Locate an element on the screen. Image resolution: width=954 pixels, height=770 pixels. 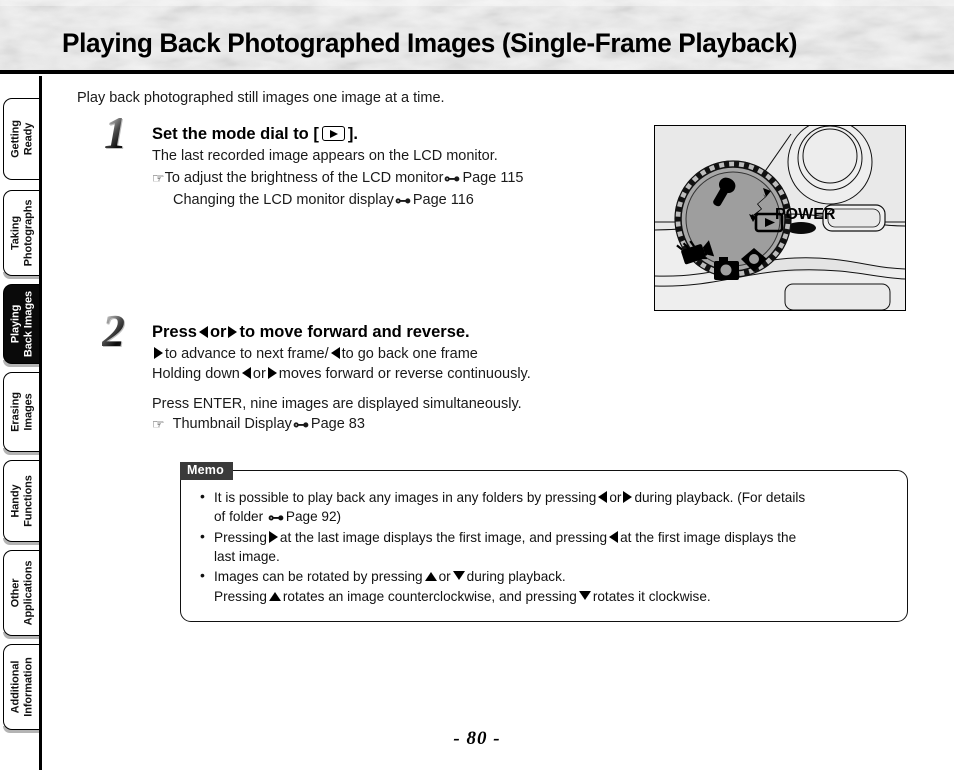
sidebar-item-label: Taking Photographs is located at coordinates (21, 233).